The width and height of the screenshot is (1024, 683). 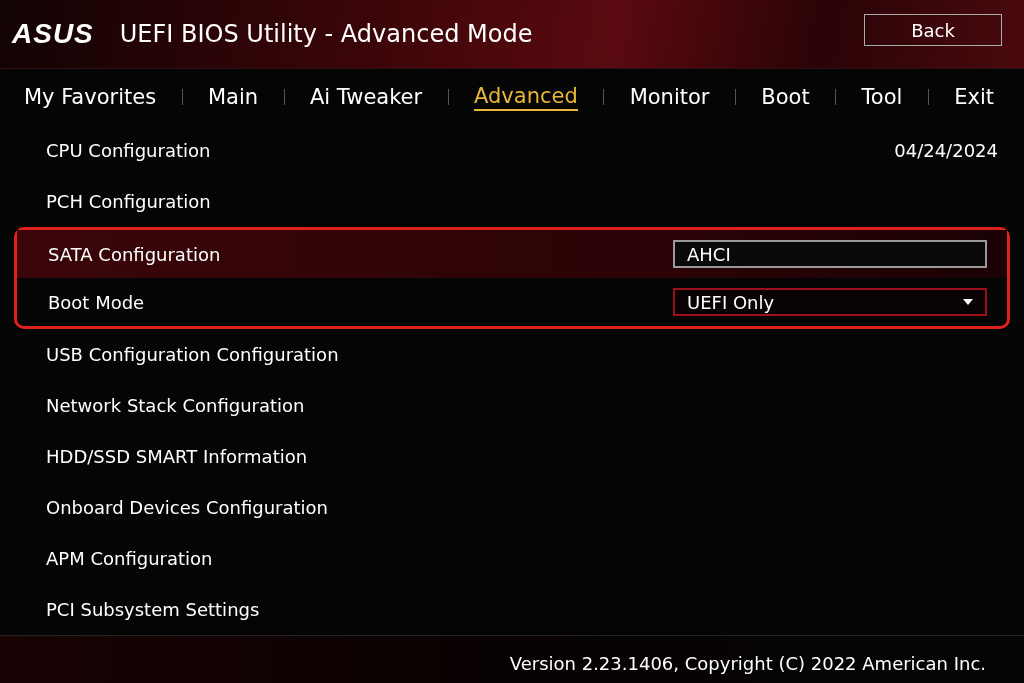 I want to click on menu-tab: Monitor, so click(x=669, y=97).